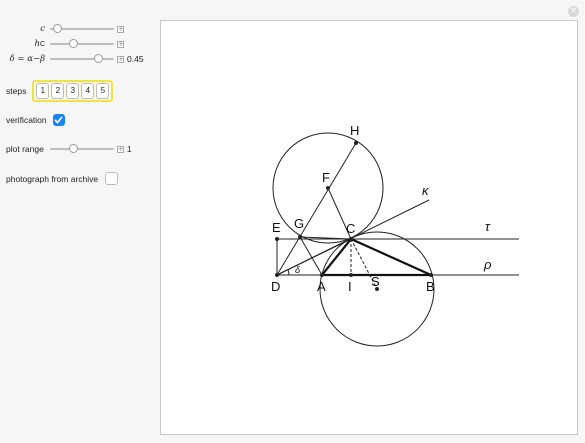  I want to click on plot-range-row: plot range + 1, so click(69, 149).